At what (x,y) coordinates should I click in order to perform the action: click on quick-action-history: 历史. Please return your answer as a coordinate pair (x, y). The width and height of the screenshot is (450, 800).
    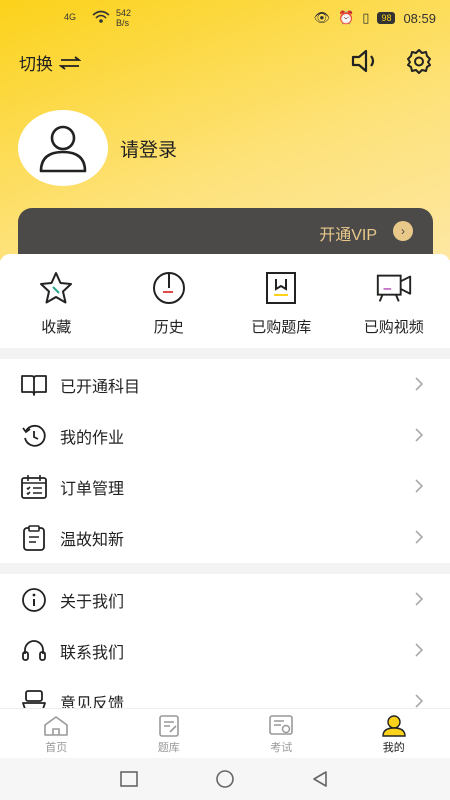
    Looking at the image, I should click on (169, 301).